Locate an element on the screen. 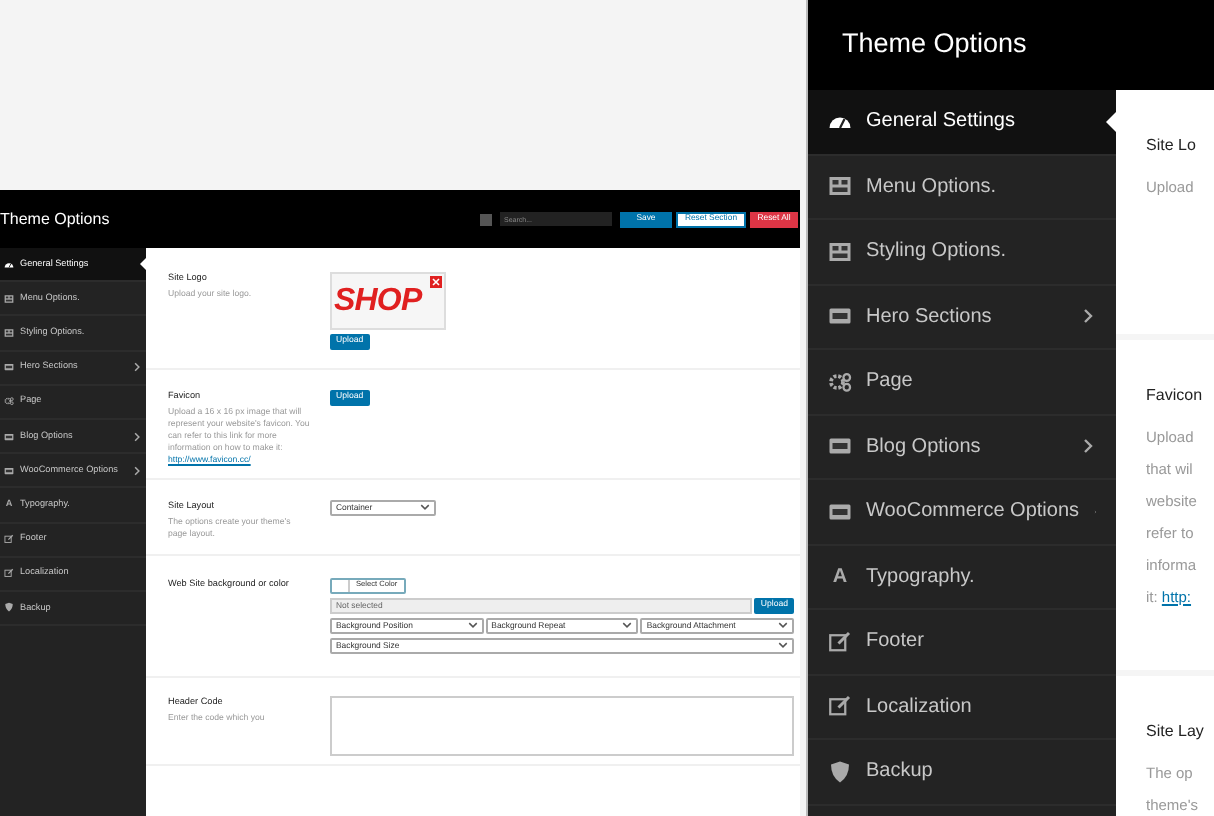  sidebar-item: General Settings is located at coordinates (962, 122).